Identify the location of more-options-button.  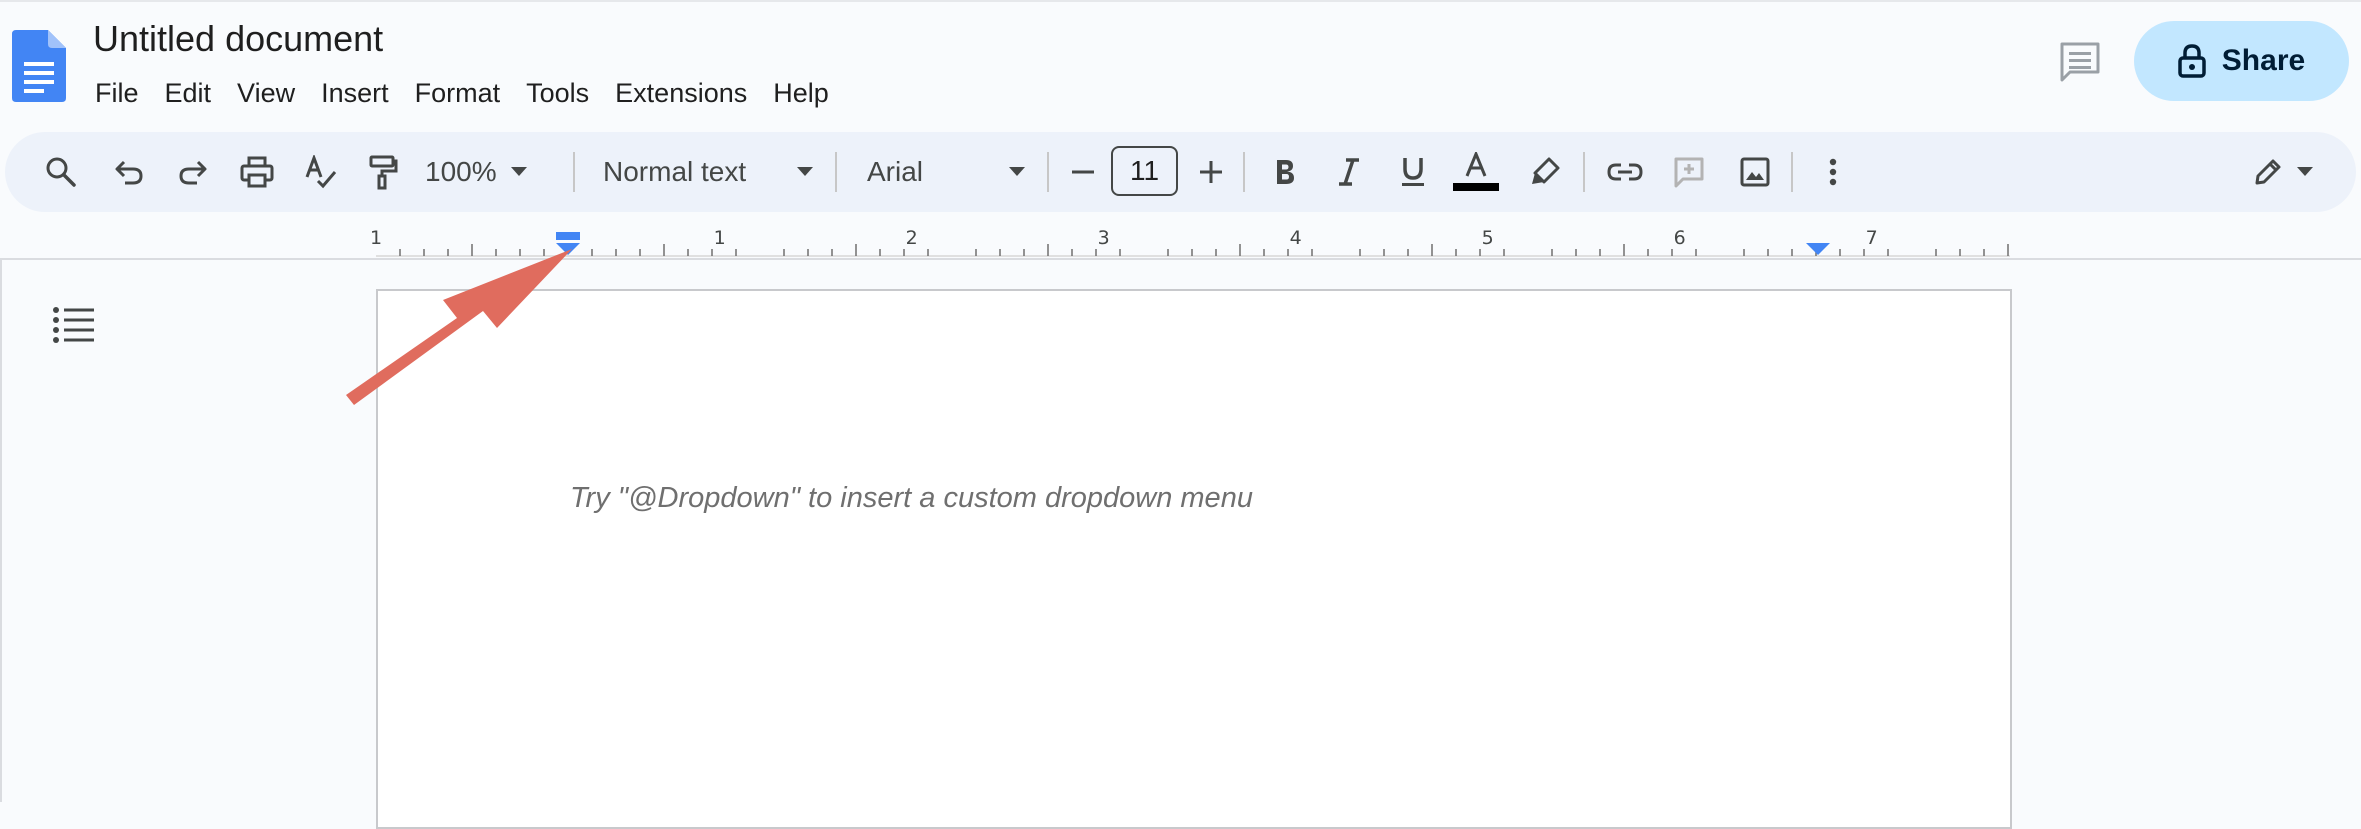
(1833, 172).